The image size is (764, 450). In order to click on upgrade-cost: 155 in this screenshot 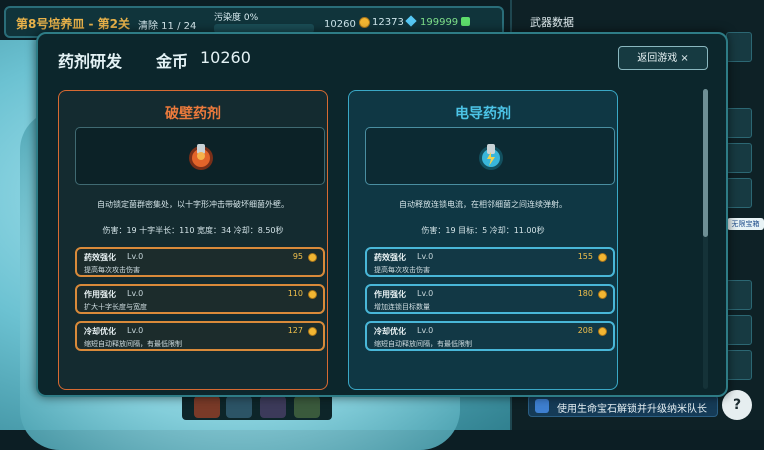, I will do `click(585, 256)`.